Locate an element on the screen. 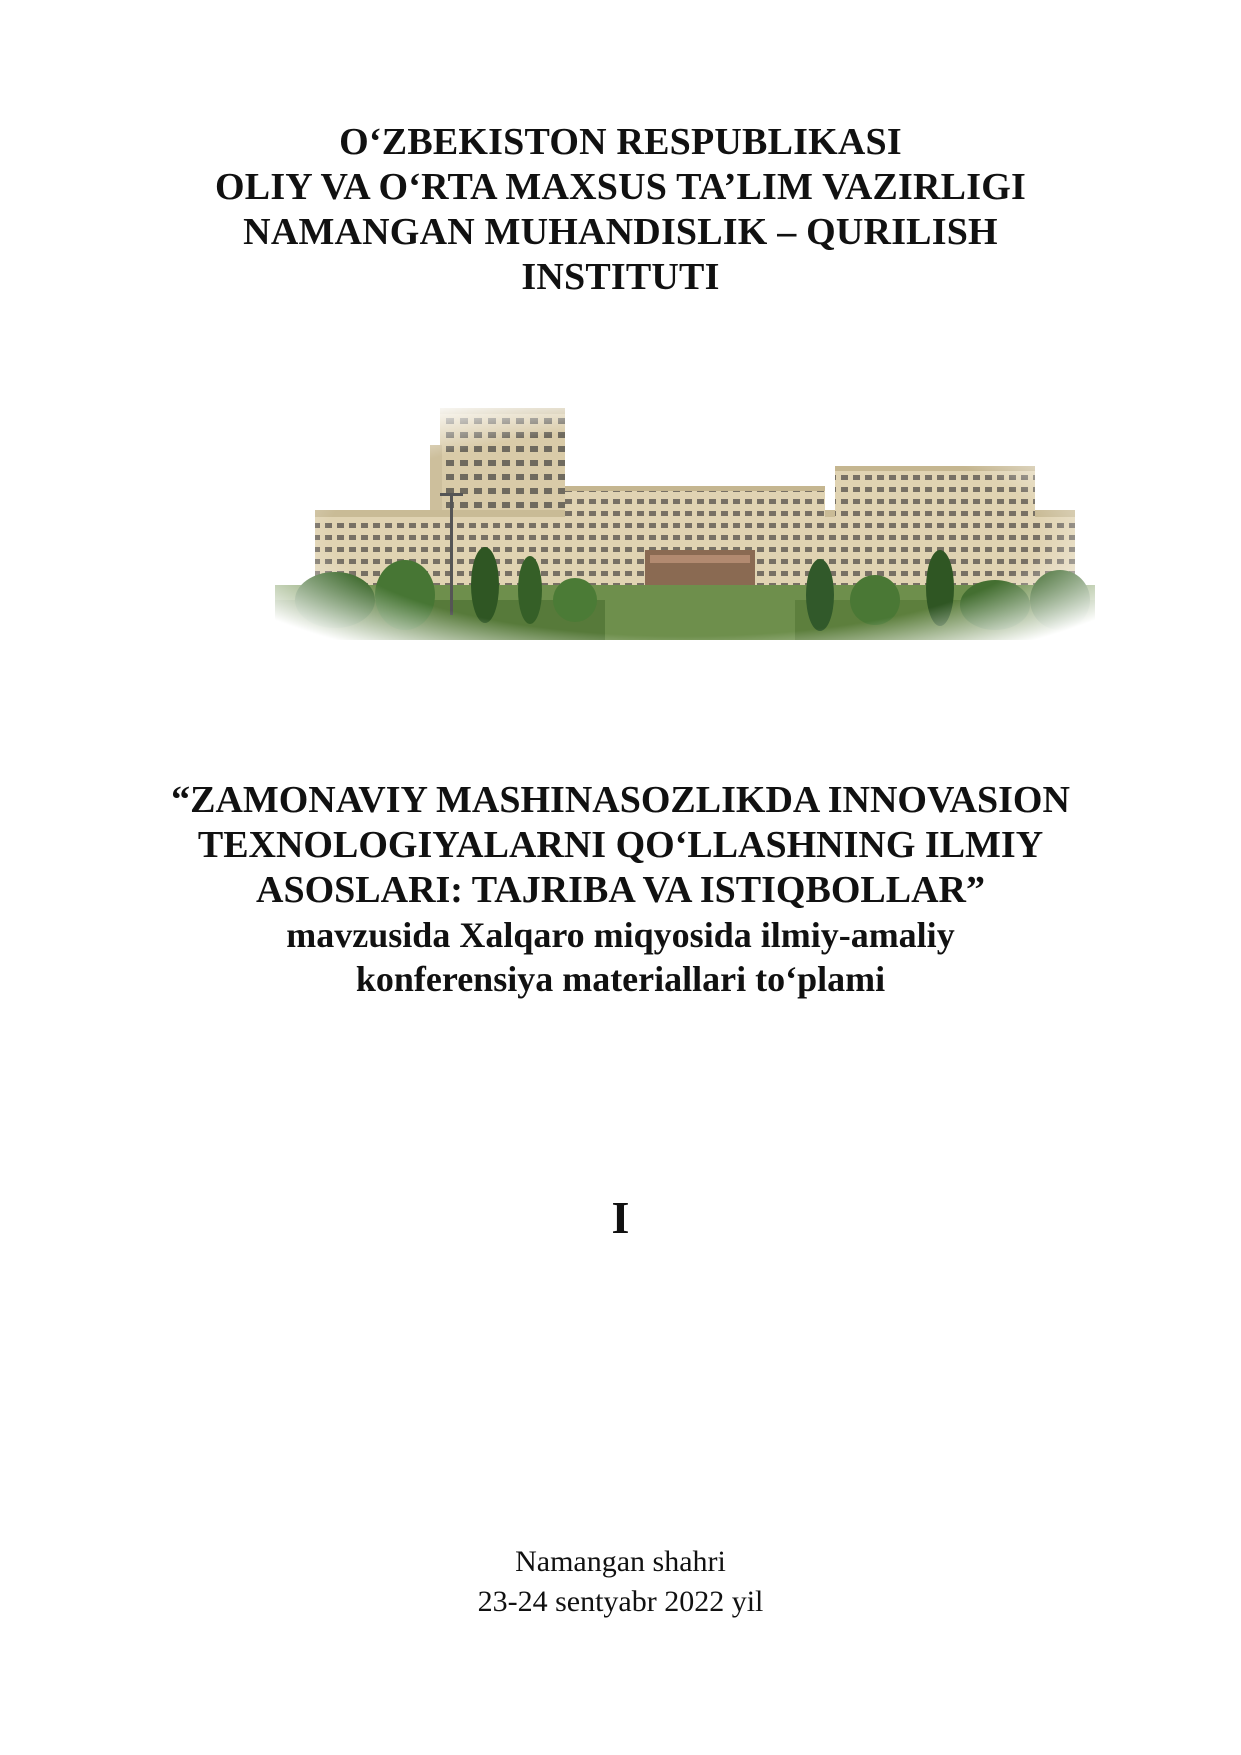 The width and height of the screenshot is (1241, 1755). title-line-1: “ZAMONAVIY MASHINASOZLIKDA INNOVASION is located at coordinates (620, 800).